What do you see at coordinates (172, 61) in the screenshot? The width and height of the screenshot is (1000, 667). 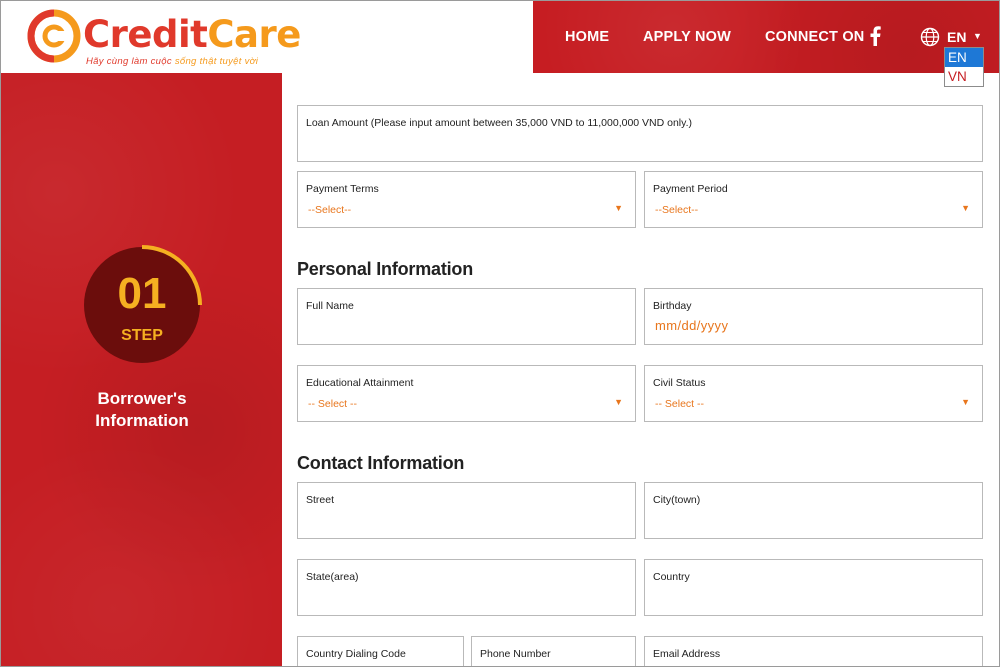 I see `brand-tagline: Hãy cùng làm cuộc sống thật tuyệt vời` at bounding box center [172, 61].